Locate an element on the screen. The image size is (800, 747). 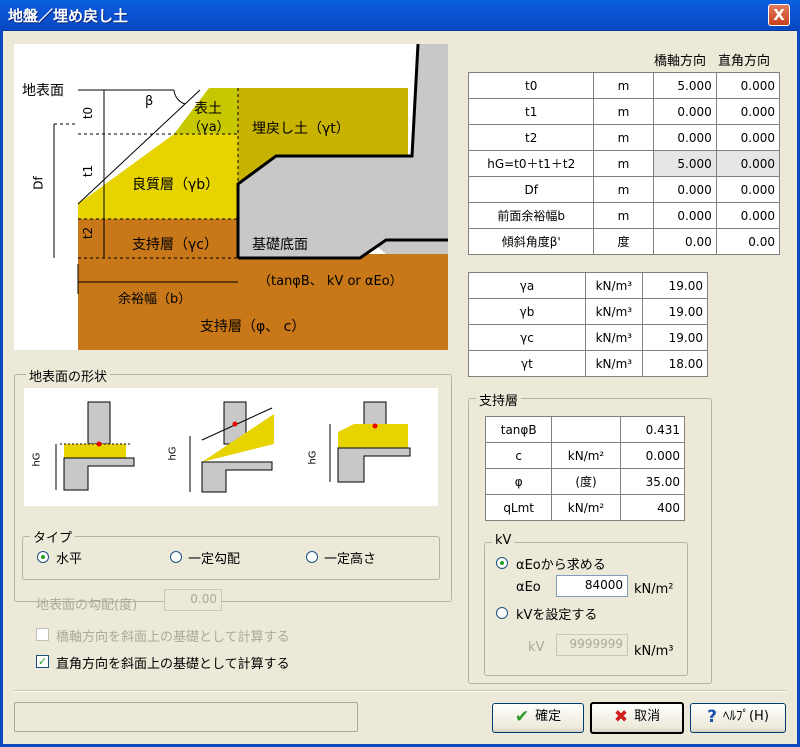
gamma-row: γt kN/m³ 18.00 is located at coordinates (588, 363).